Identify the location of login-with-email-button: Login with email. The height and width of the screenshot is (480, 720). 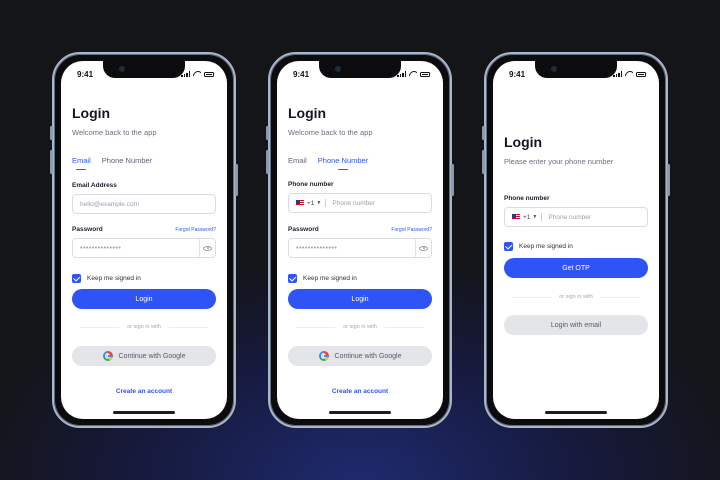
(576, 325).